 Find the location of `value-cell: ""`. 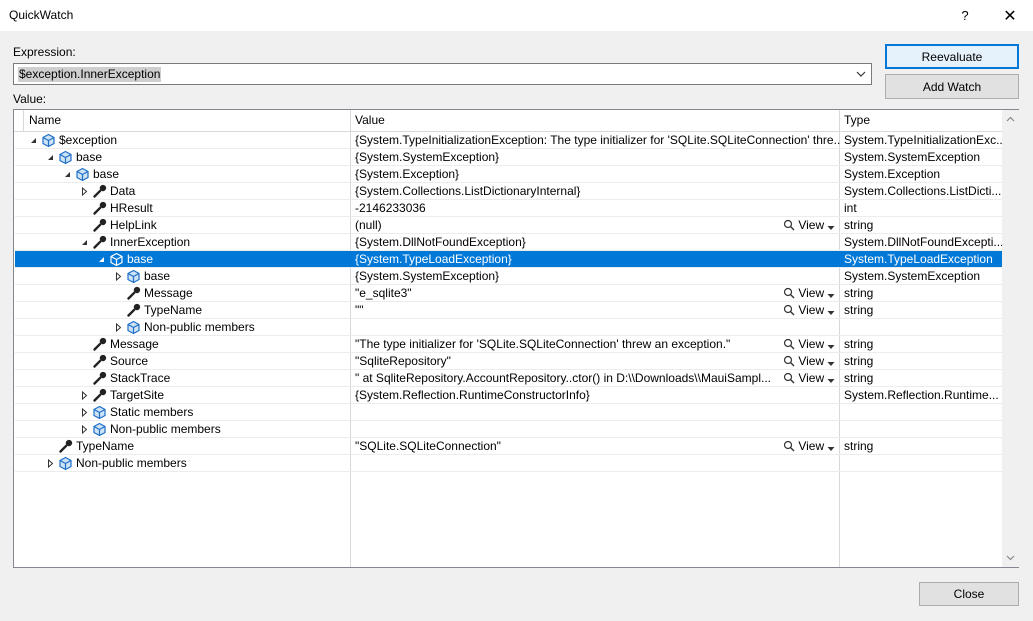

value-cell: "" is located at coordinates (567, 310).